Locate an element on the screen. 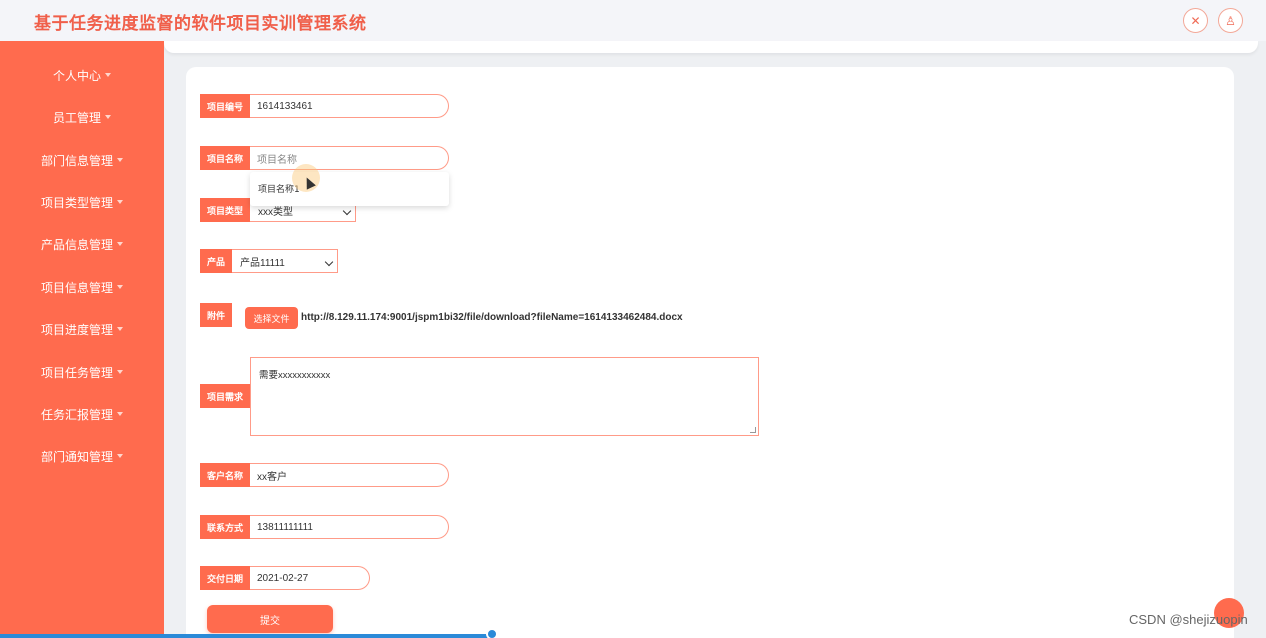 The height and width of the screenshot is (638, 1266). sidebar-item-project-progress: 项目进度管理 is located at coordinates (82, 329).